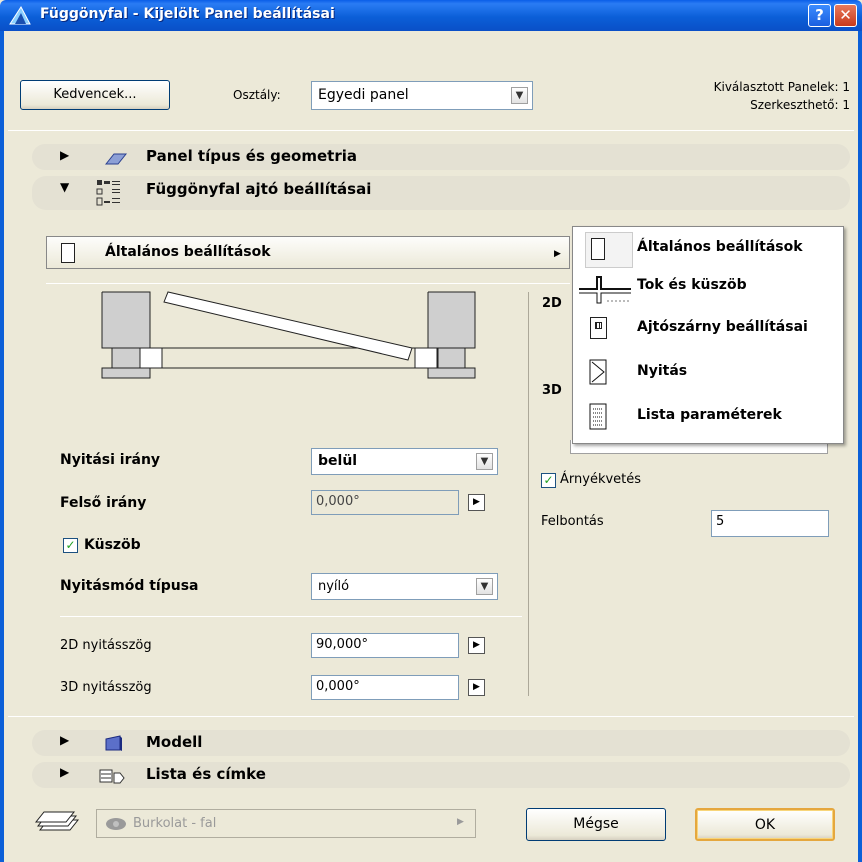 The height and width of the screenshot is (862, 862). Describe the element at coordinates (112, 776) in the screenshot. I see `list-label-icon` at that location.